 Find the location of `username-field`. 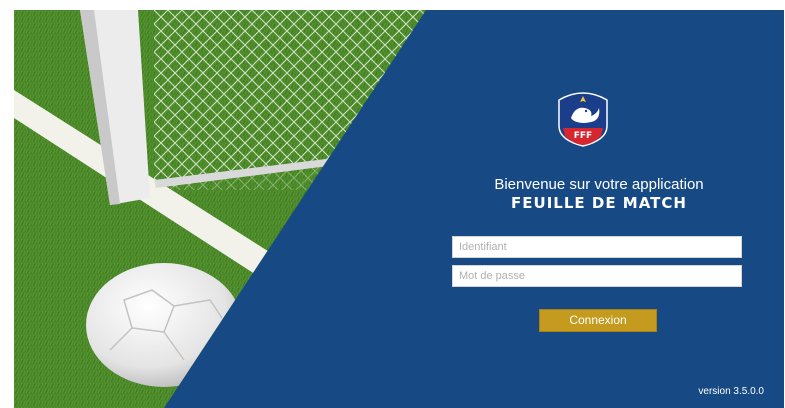

username-field is located at coordinates (597, 247).